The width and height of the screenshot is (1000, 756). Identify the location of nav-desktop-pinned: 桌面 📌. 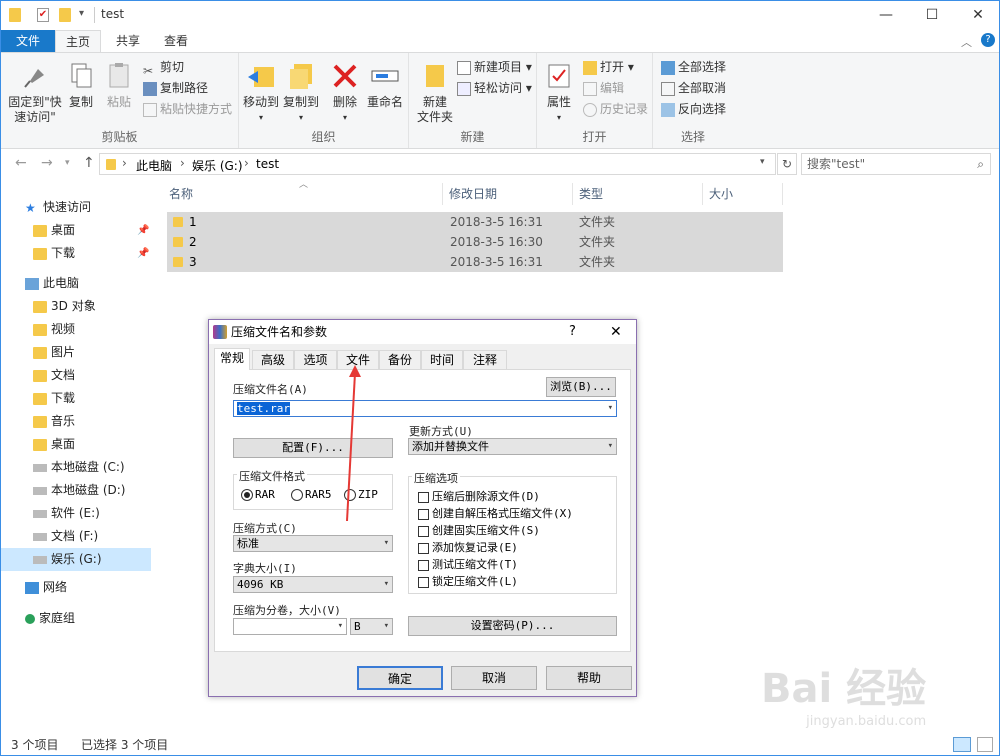
(76, 230).